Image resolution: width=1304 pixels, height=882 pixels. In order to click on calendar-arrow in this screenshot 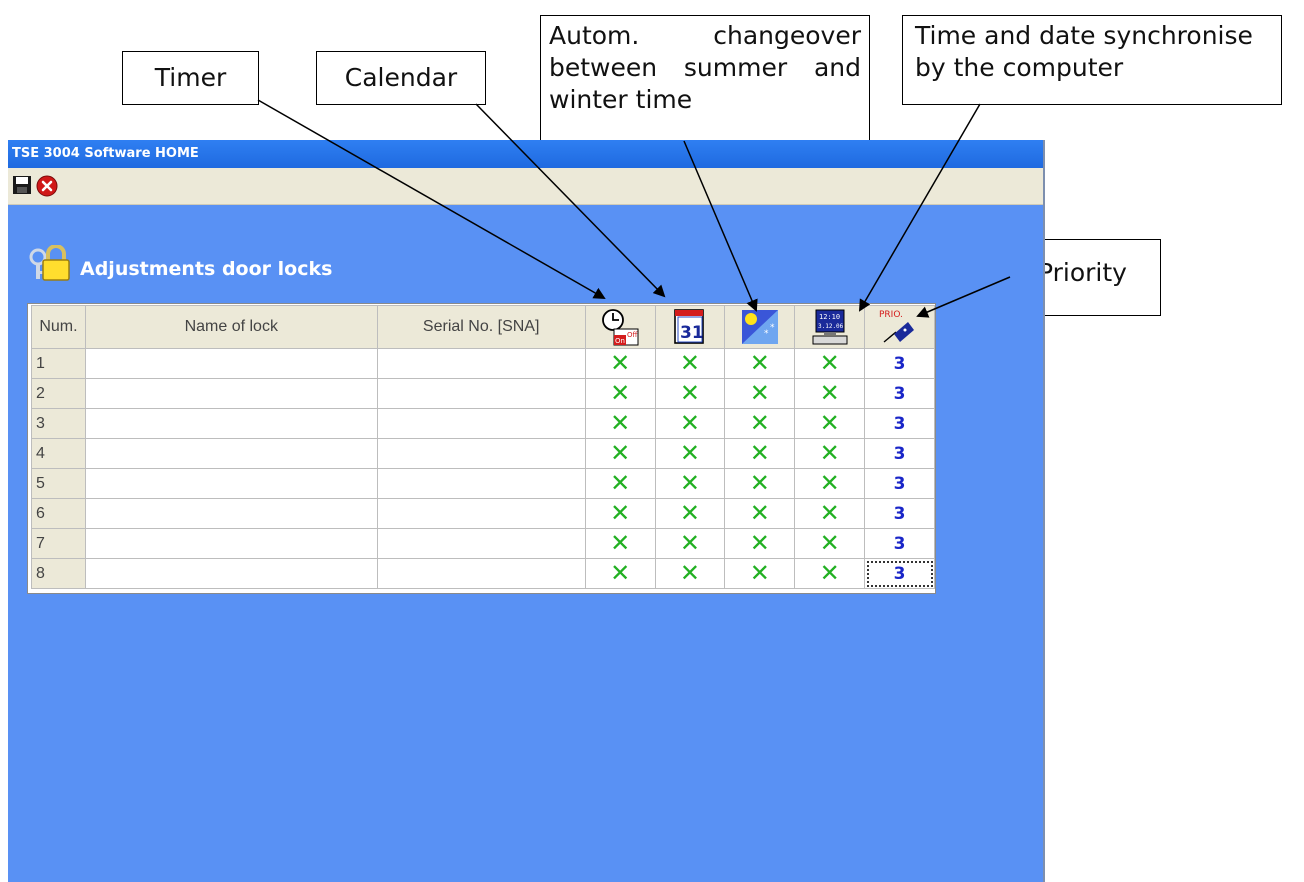, I will do `click(570, 200)`.